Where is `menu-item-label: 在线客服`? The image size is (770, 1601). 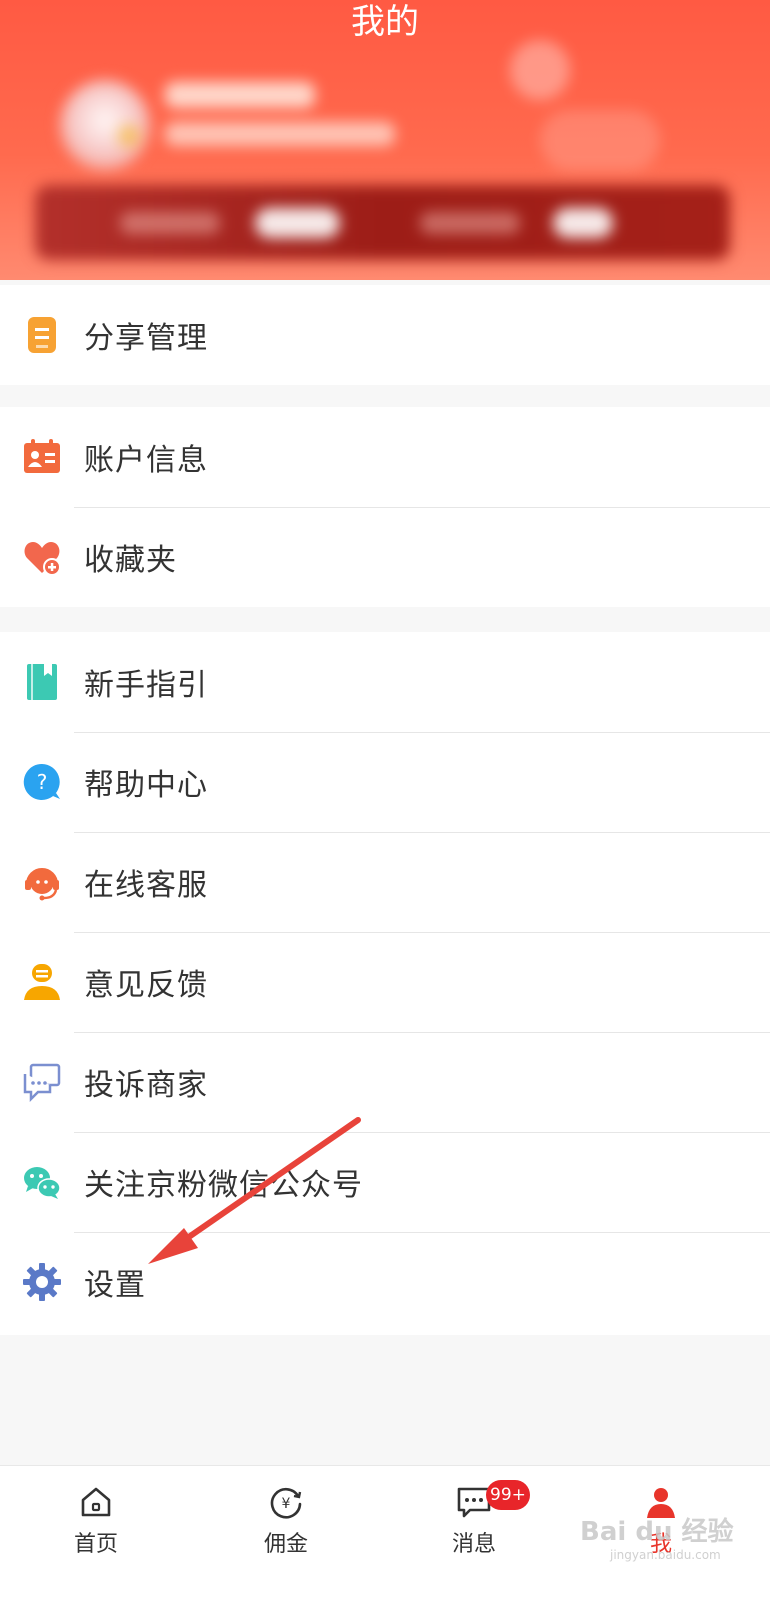
menu-item-label: 在线客服 is located at coordinates (146, 885).